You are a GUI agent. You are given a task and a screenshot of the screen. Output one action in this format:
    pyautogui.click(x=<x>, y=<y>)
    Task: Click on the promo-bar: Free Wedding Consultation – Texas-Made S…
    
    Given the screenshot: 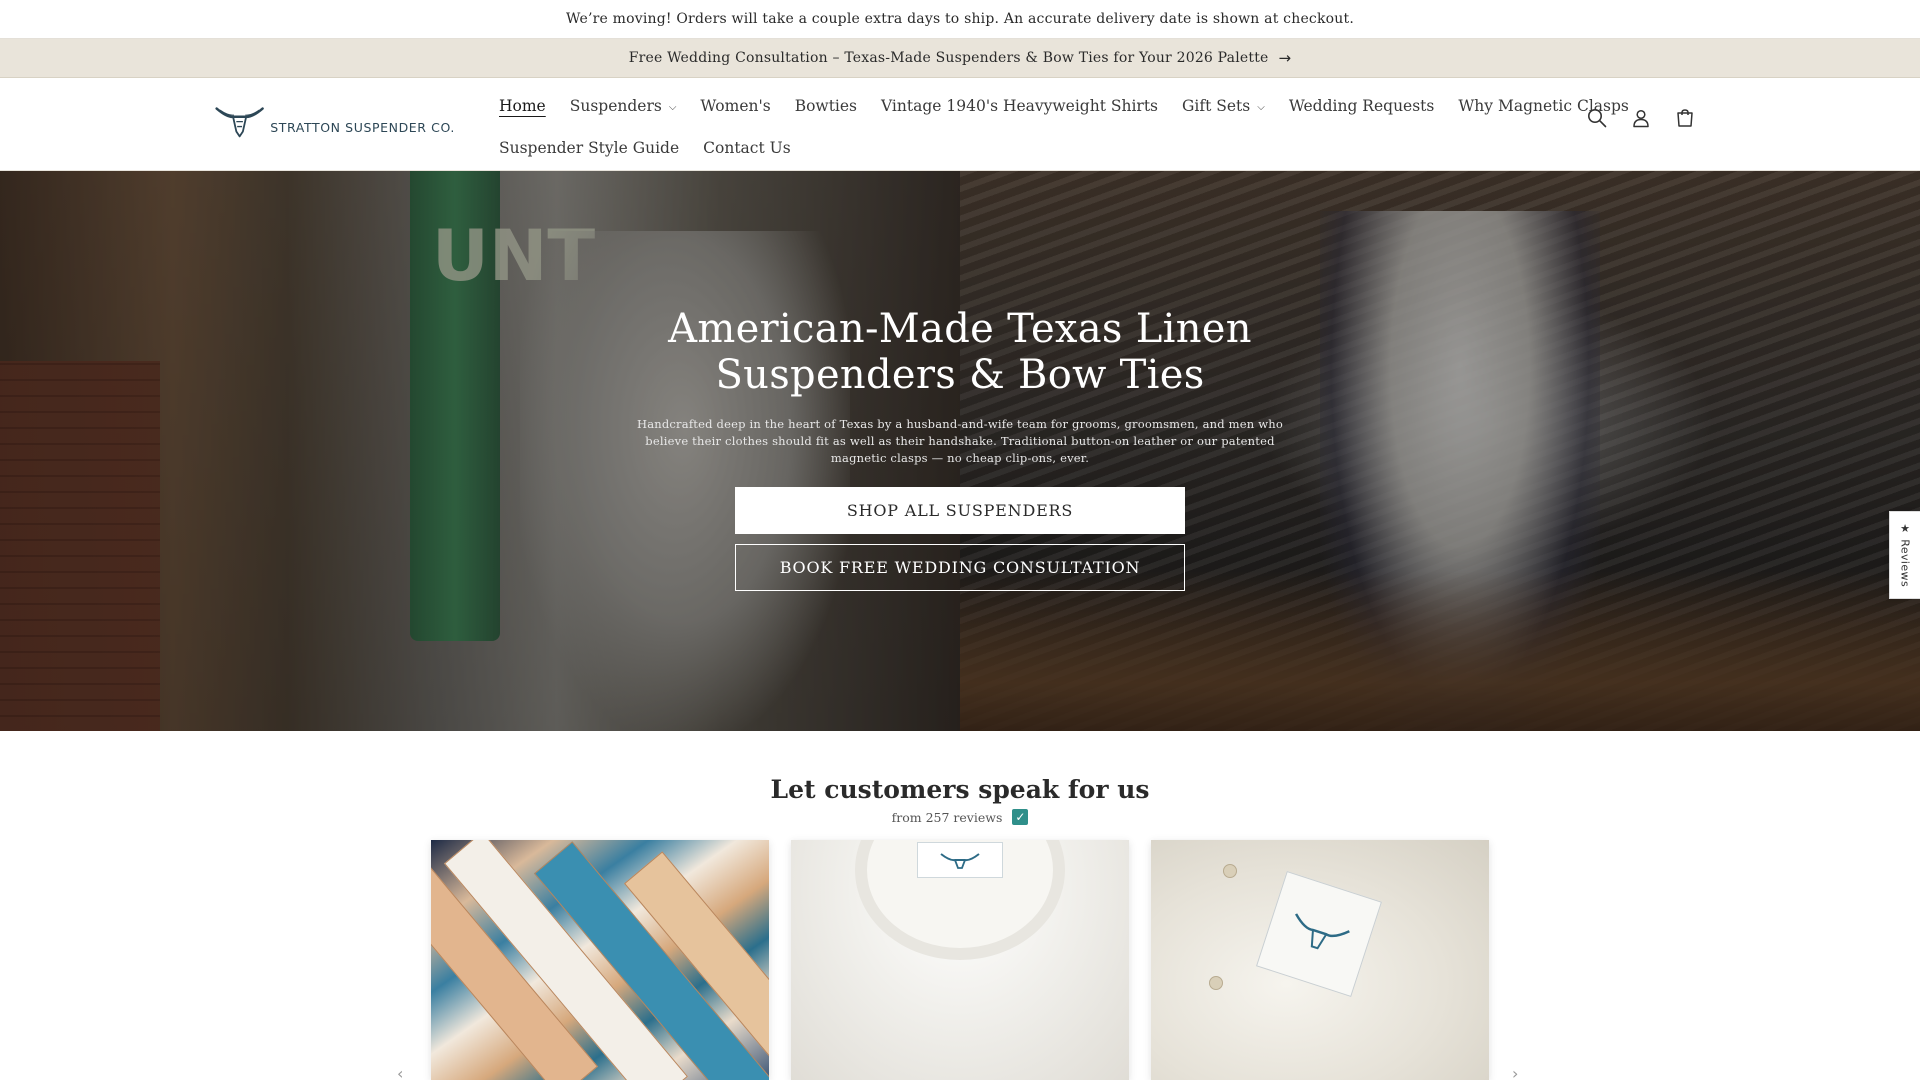 What is the action you would take?
    pyautogui.click(x=960, y=58)
    